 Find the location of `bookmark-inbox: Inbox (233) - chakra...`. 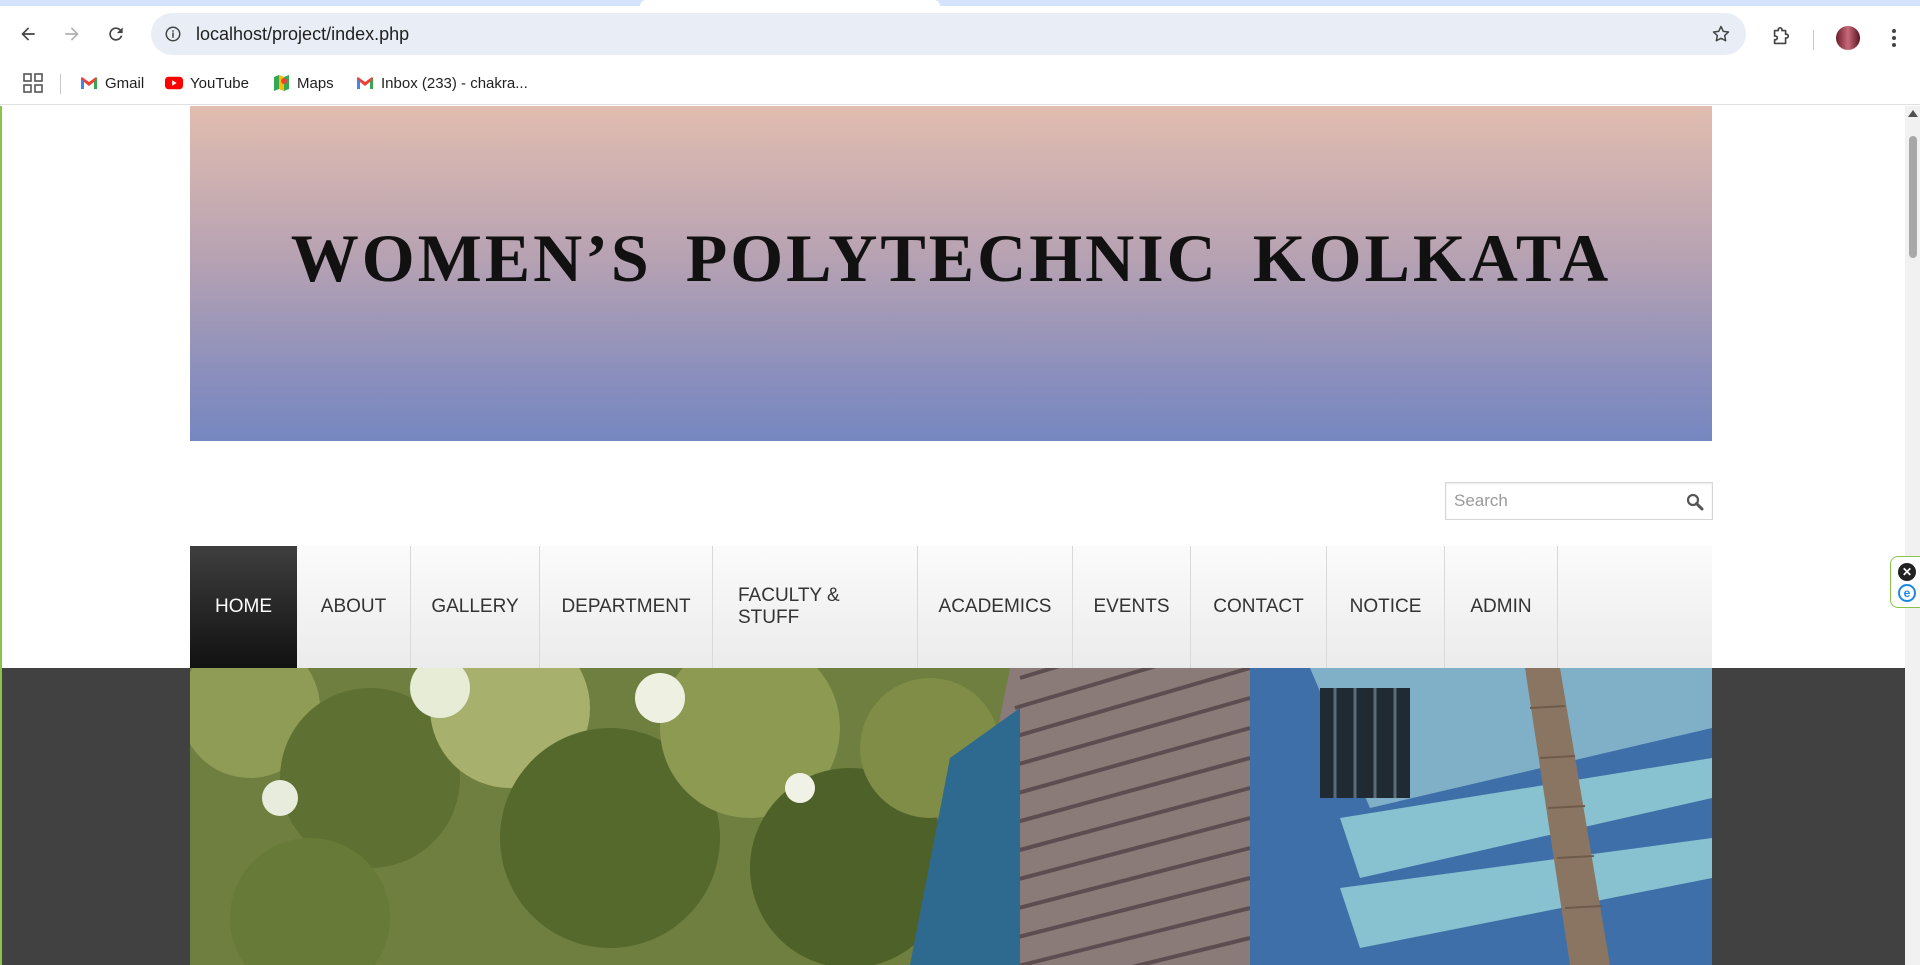

bookmark-inbox: Inbox (233) - chakra... is located at coordinates (442, 83).